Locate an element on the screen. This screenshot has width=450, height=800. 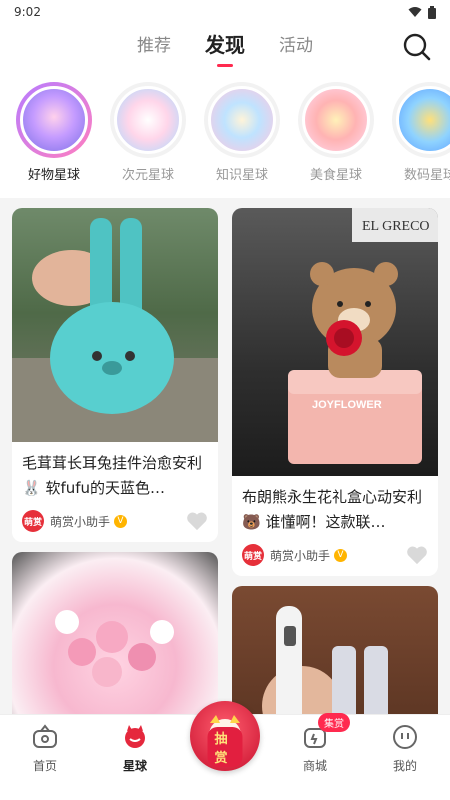
nav-label: 首页 is located at coordinates (44, 766).